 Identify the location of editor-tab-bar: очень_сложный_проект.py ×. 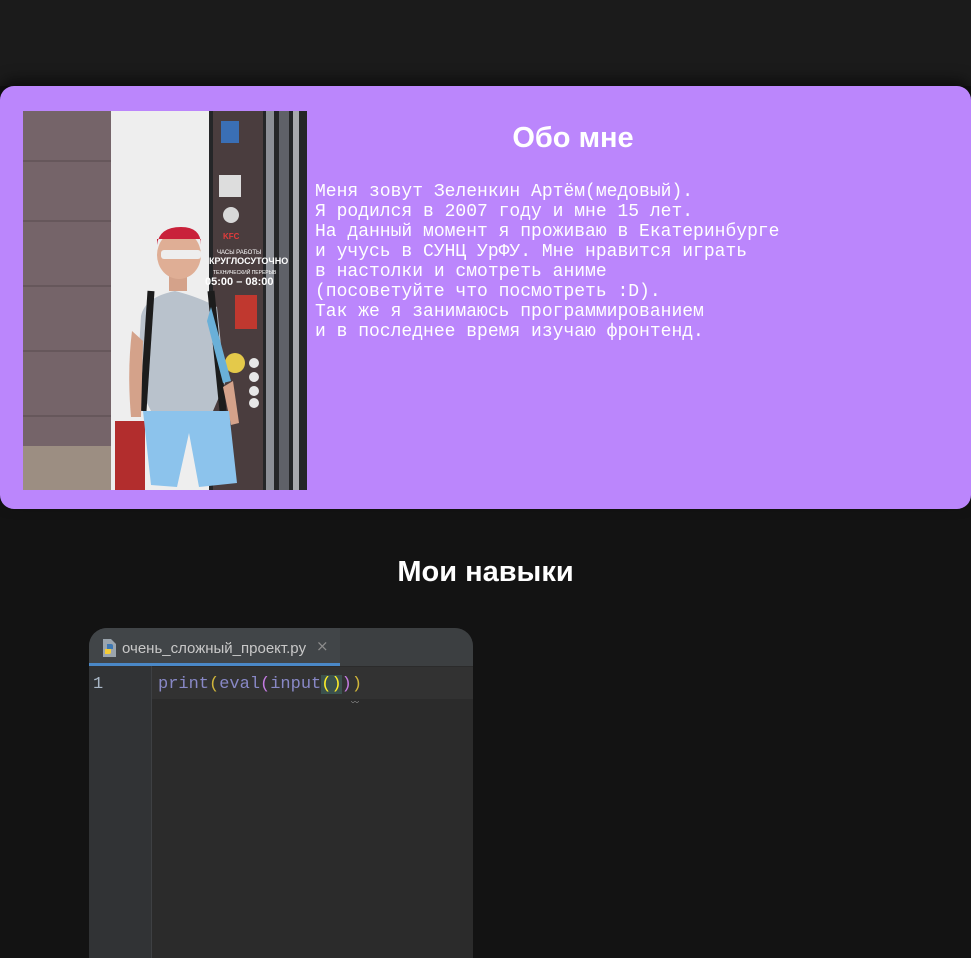
(281, 647).